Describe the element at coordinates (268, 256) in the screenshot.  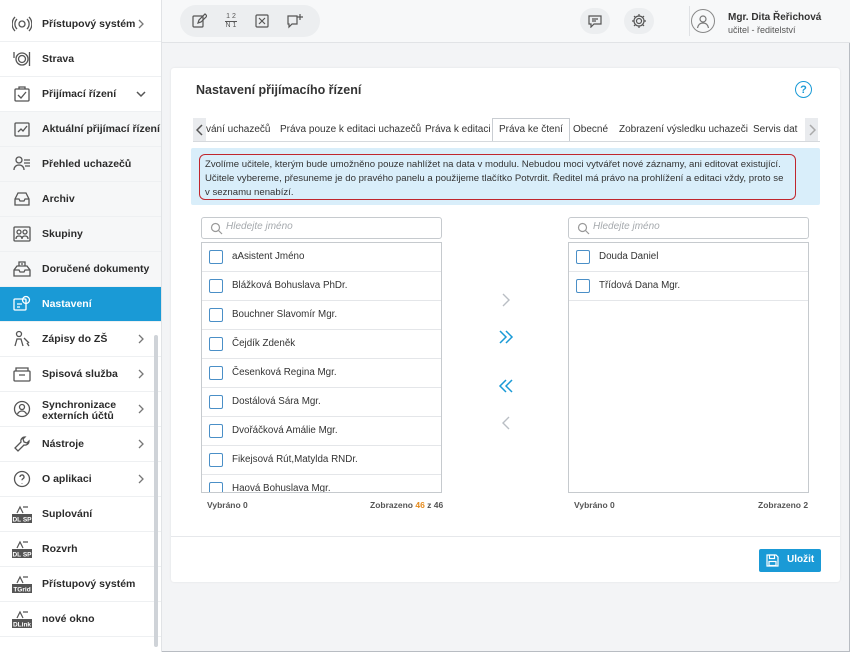
I see `list-item-label: aAsistent Jméno` at that location.